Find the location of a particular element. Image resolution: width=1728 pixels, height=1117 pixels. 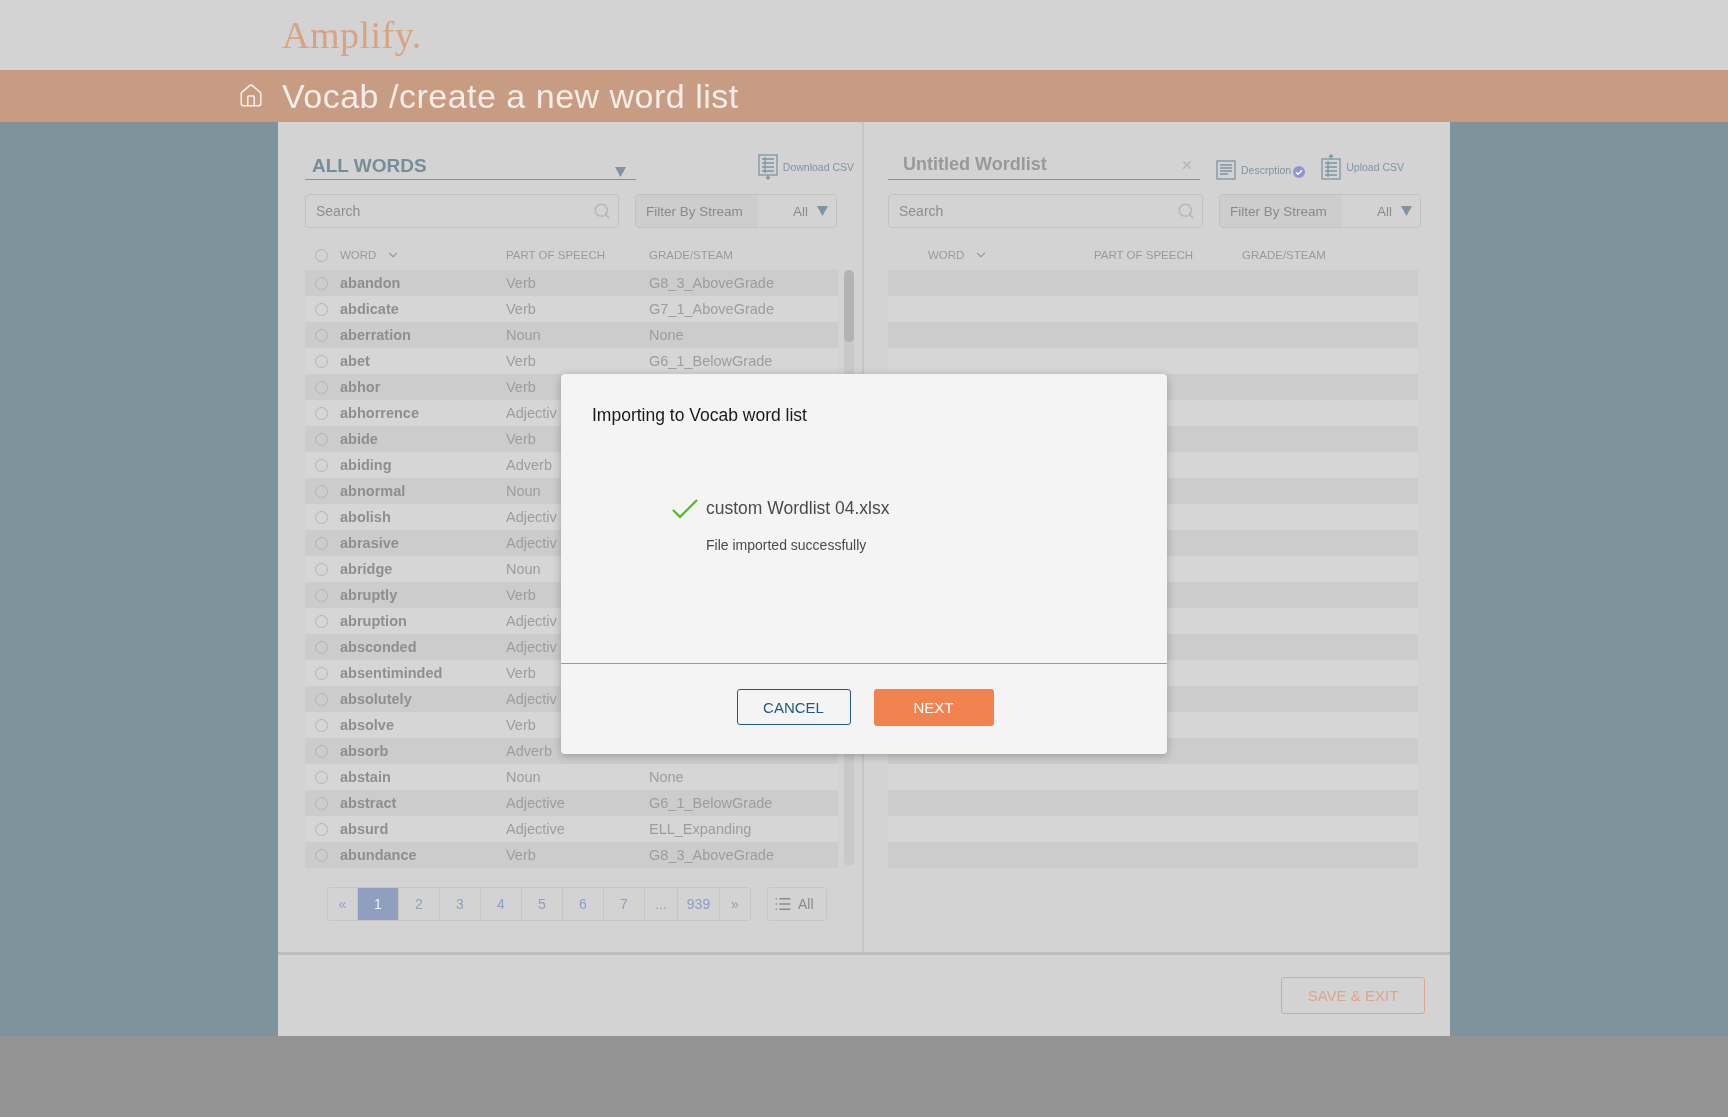

home-icon is located at coordinates (251, 96).